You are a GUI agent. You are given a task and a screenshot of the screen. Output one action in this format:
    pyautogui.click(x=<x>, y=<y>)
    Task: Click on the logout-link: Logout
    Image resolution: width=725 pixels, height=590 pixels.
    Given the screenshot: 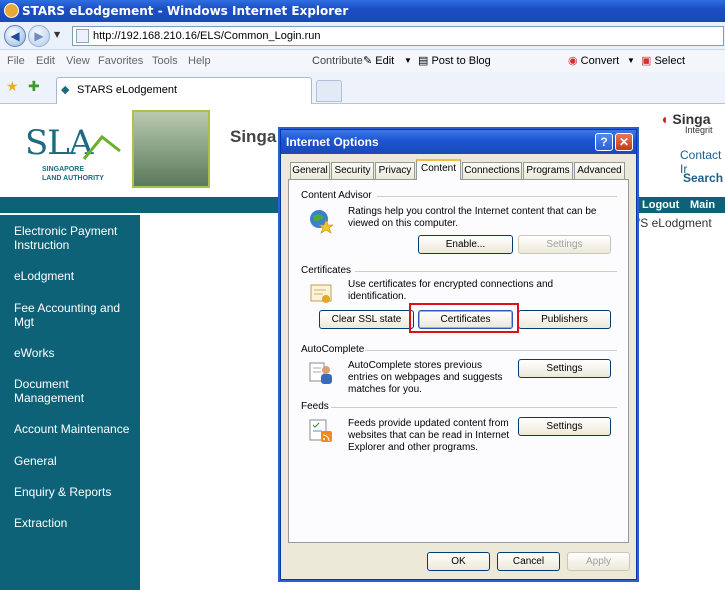 What is the action you would take?
    pyautogui.click(x=660, y=205)
    